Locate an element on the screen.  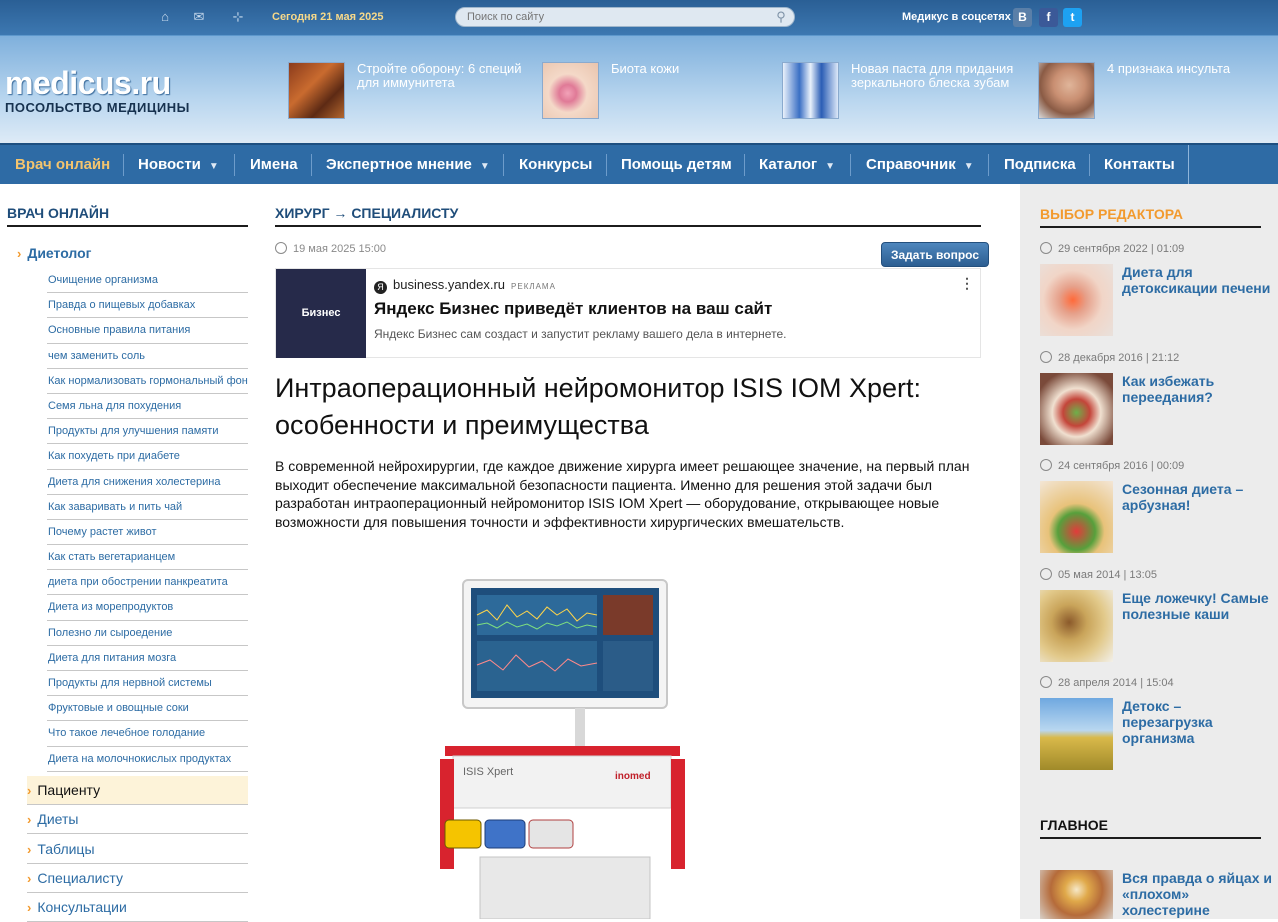
teaser-title: 4 признака инсульта is located at coordinates (1192, 69).